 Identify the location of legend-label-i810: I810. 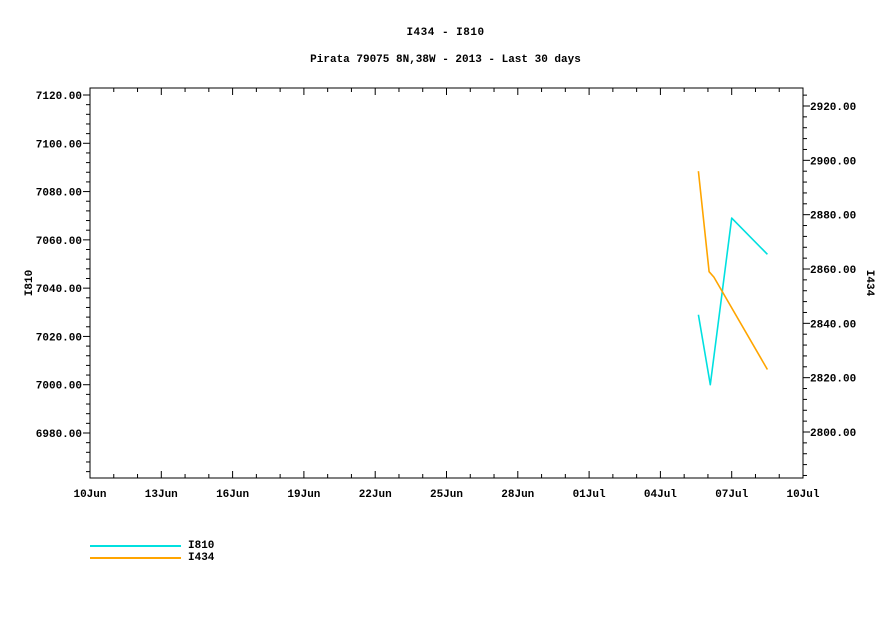
(201, 546).